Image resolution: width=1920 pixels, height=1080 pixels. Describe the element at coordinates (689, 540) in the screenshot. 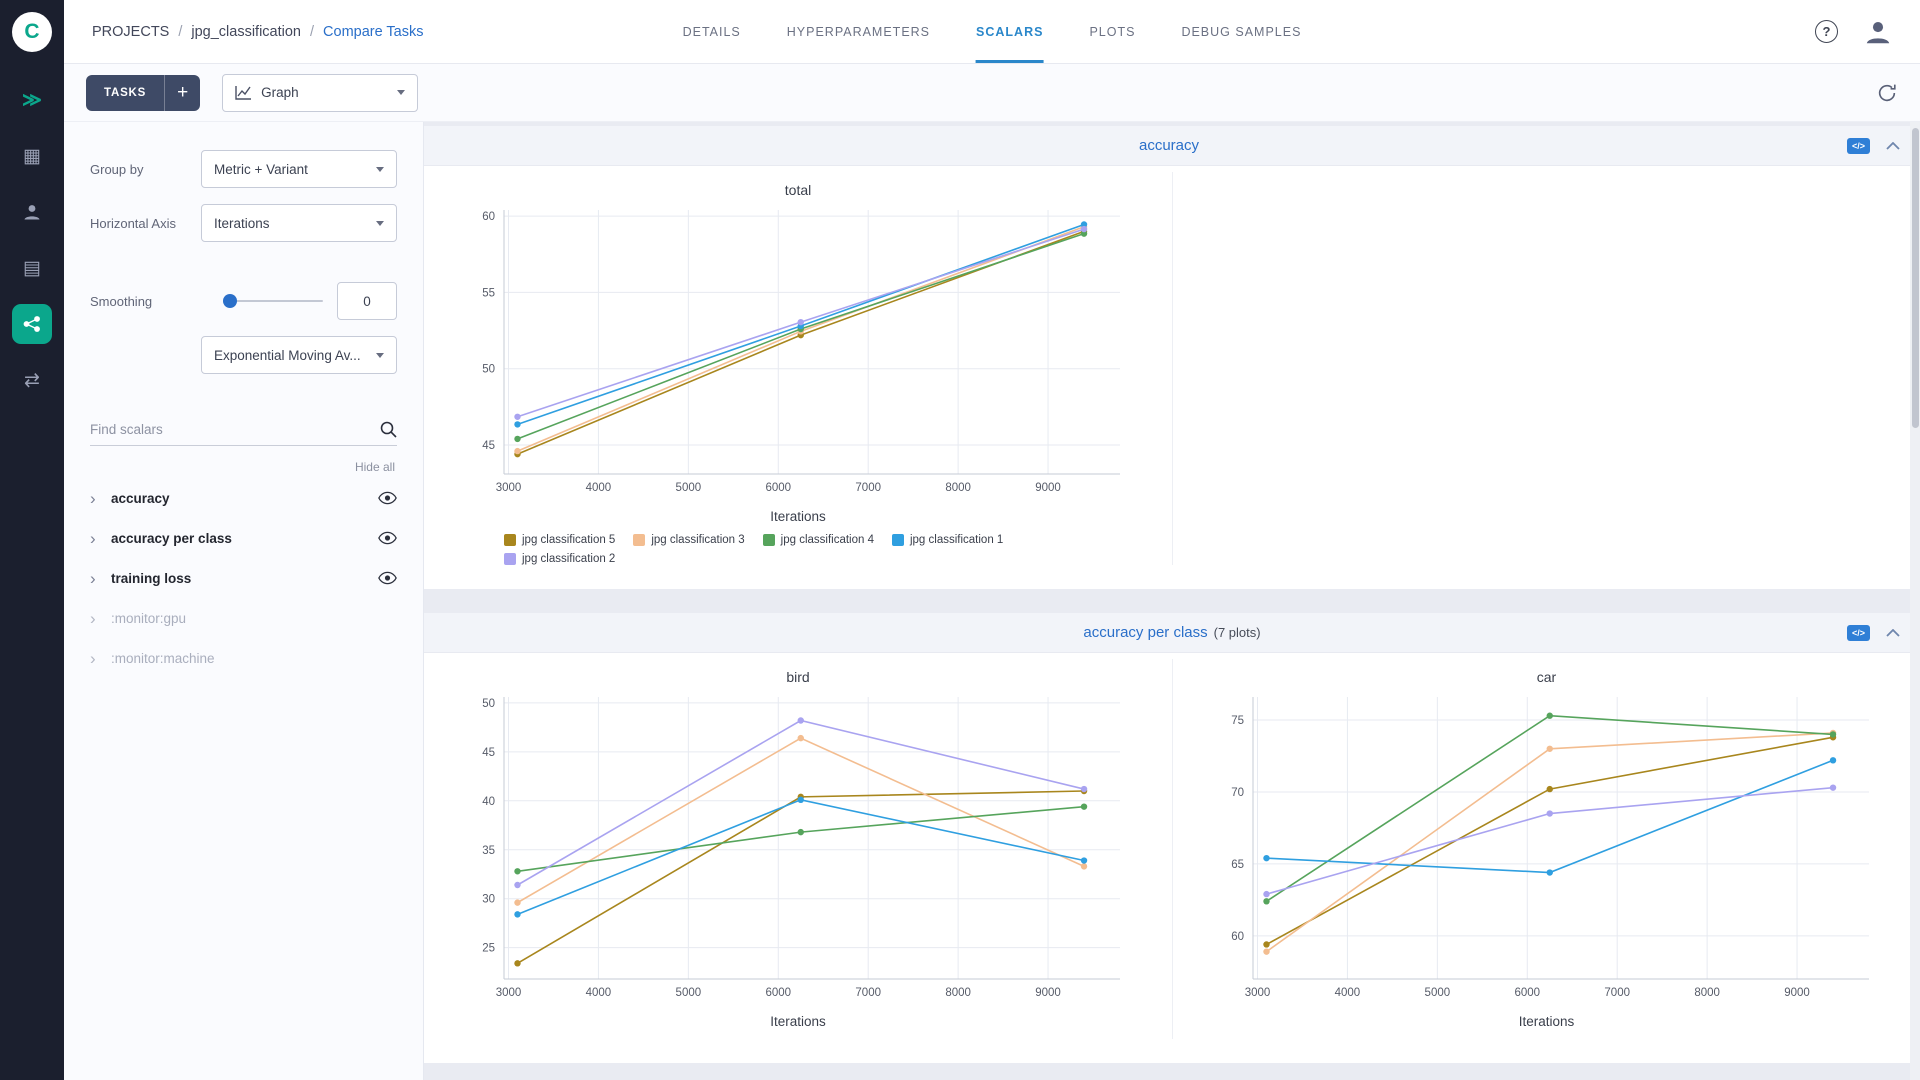

I see `legend-item: jpg classification 3` at that location.